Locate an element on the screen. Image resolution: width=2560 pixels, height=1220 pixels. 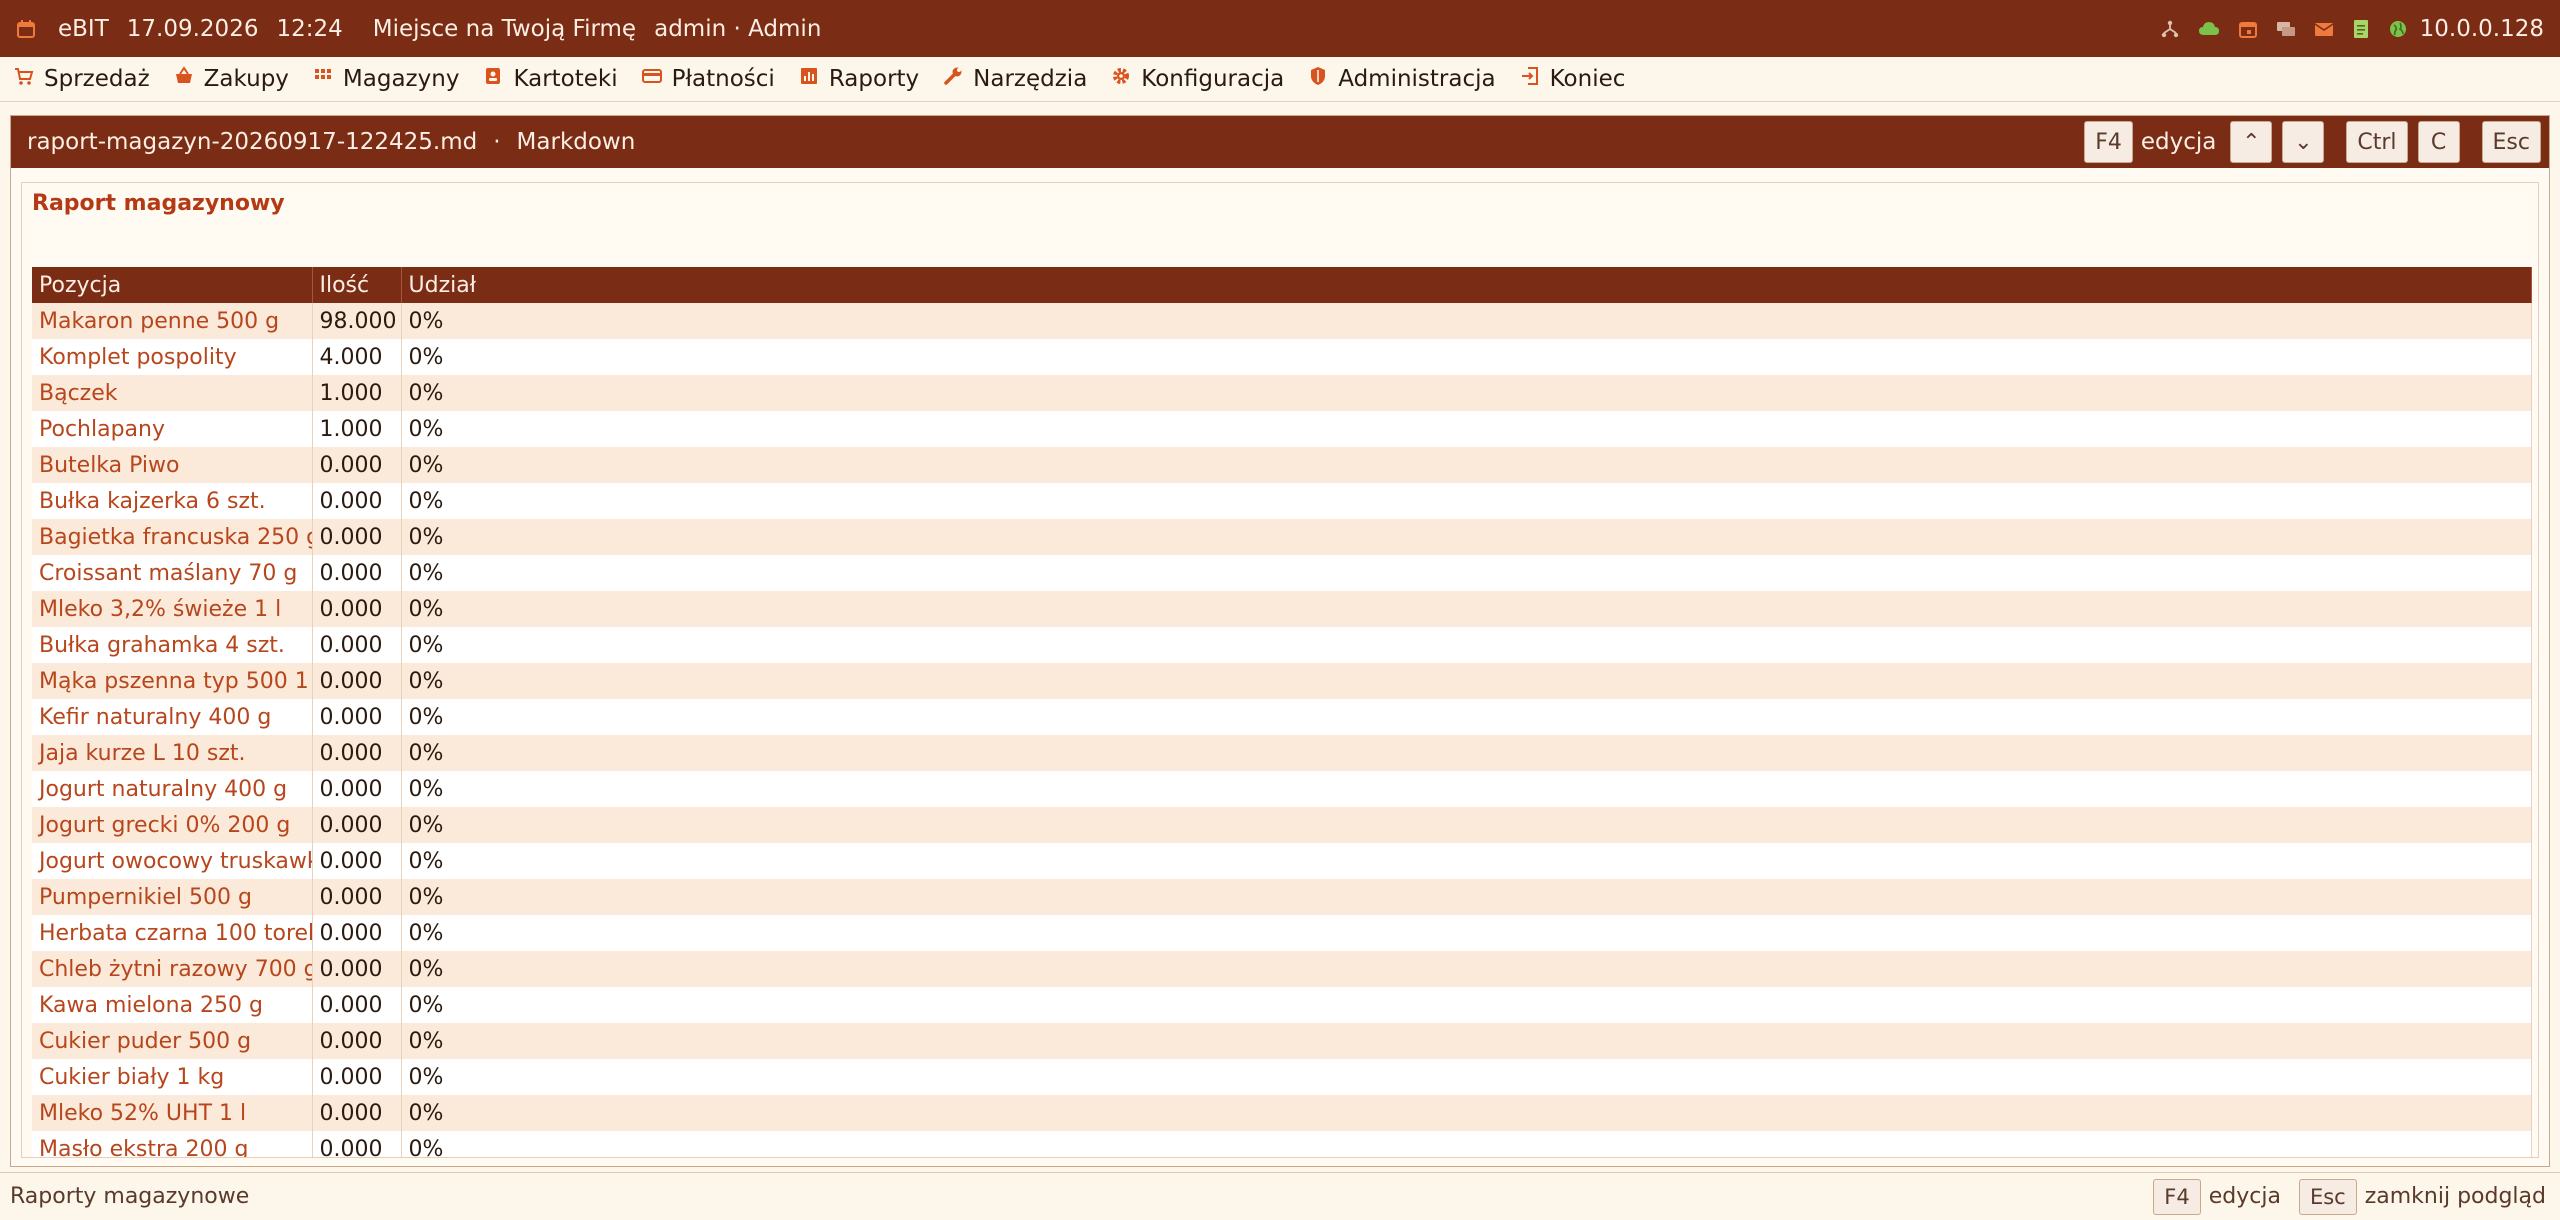
table-row: Herbata czarna 100 torebek0.0000% is located at coordinates (1282, 933).